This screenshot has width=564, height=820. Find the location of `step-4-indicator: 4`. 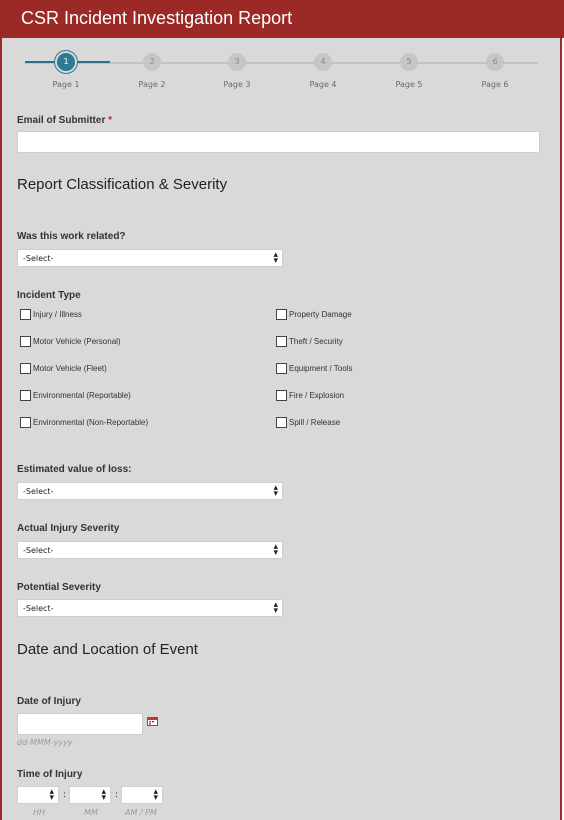

step-4-indicator: 4 is located at coordinates (323, 62).